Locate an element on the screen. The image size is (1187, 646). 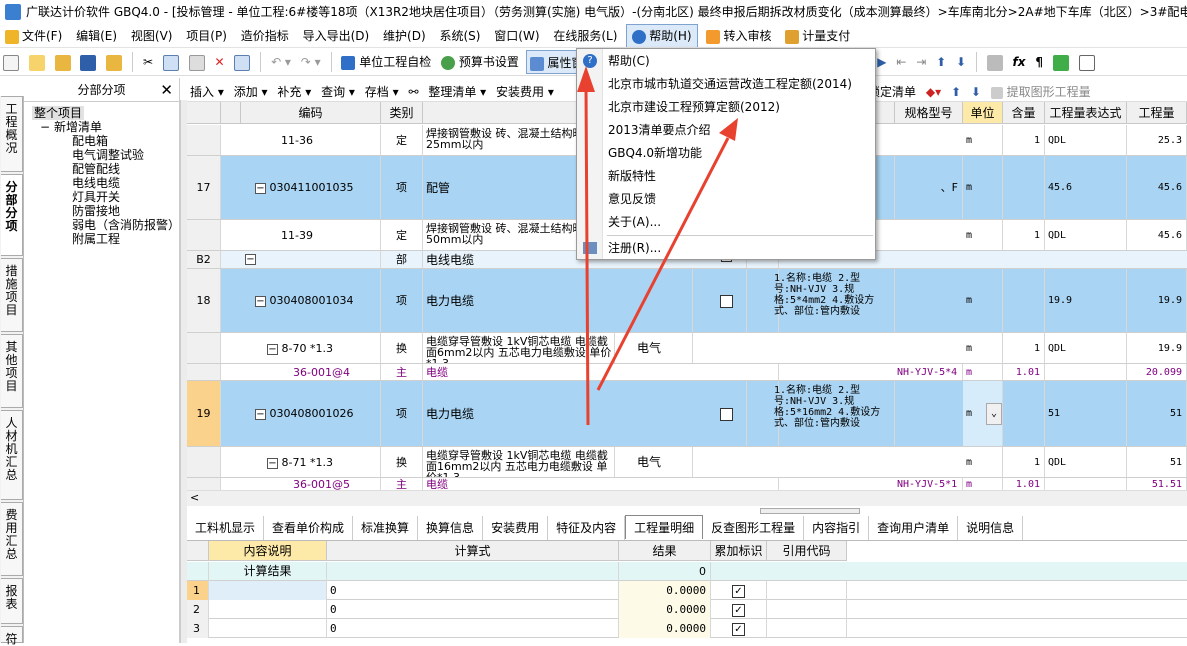
cell-checkbox is located at coordinates (727, 413).